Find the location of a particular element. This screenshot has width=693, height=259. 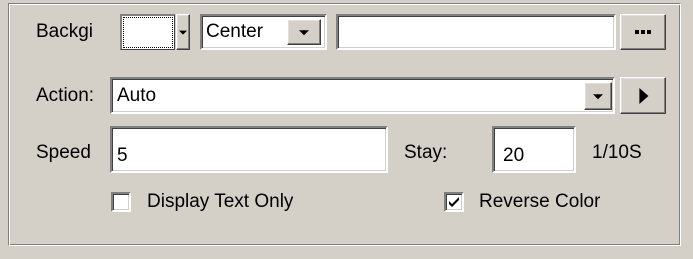

display-text-only-label: Display Text Only is located at coordinates (220, 202).